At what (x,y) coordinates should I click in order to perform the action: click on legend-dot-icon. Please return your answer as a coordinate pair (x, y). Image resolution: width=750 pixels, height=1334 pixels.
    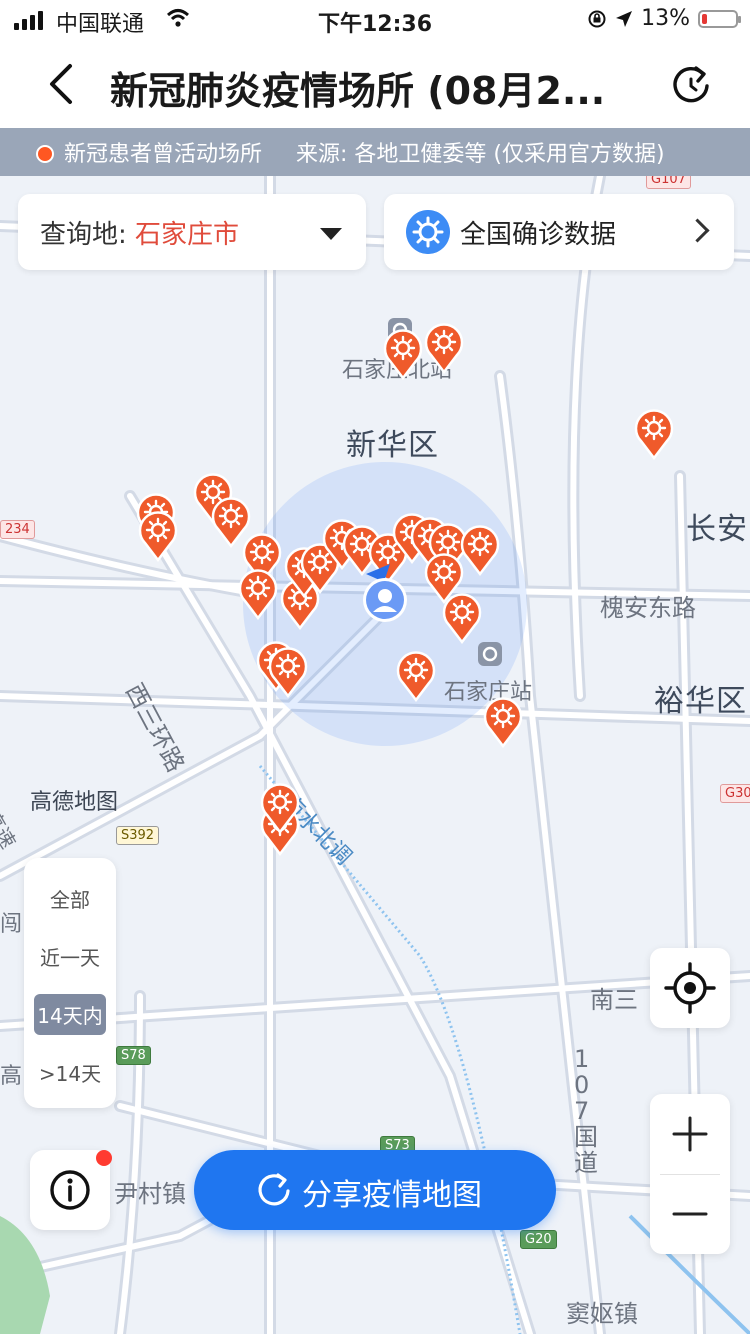
    Looking at the image, I should click on (45, 154).